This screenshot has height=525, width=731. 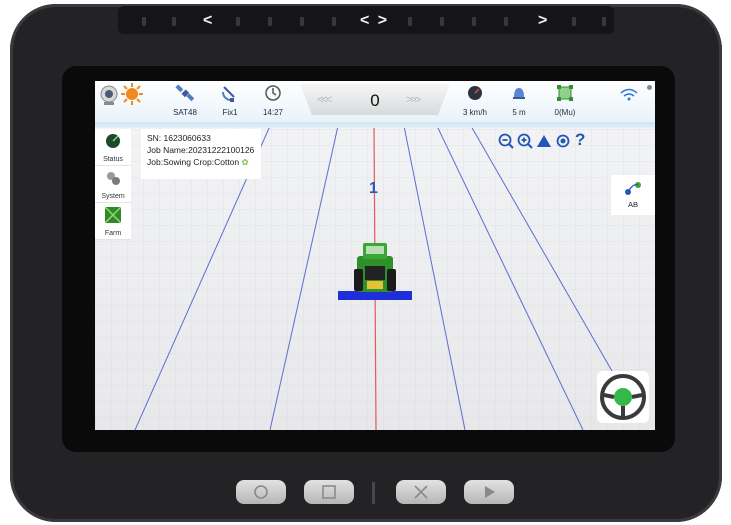 I want to click on square-button-icon, so click(x=329, y=492).